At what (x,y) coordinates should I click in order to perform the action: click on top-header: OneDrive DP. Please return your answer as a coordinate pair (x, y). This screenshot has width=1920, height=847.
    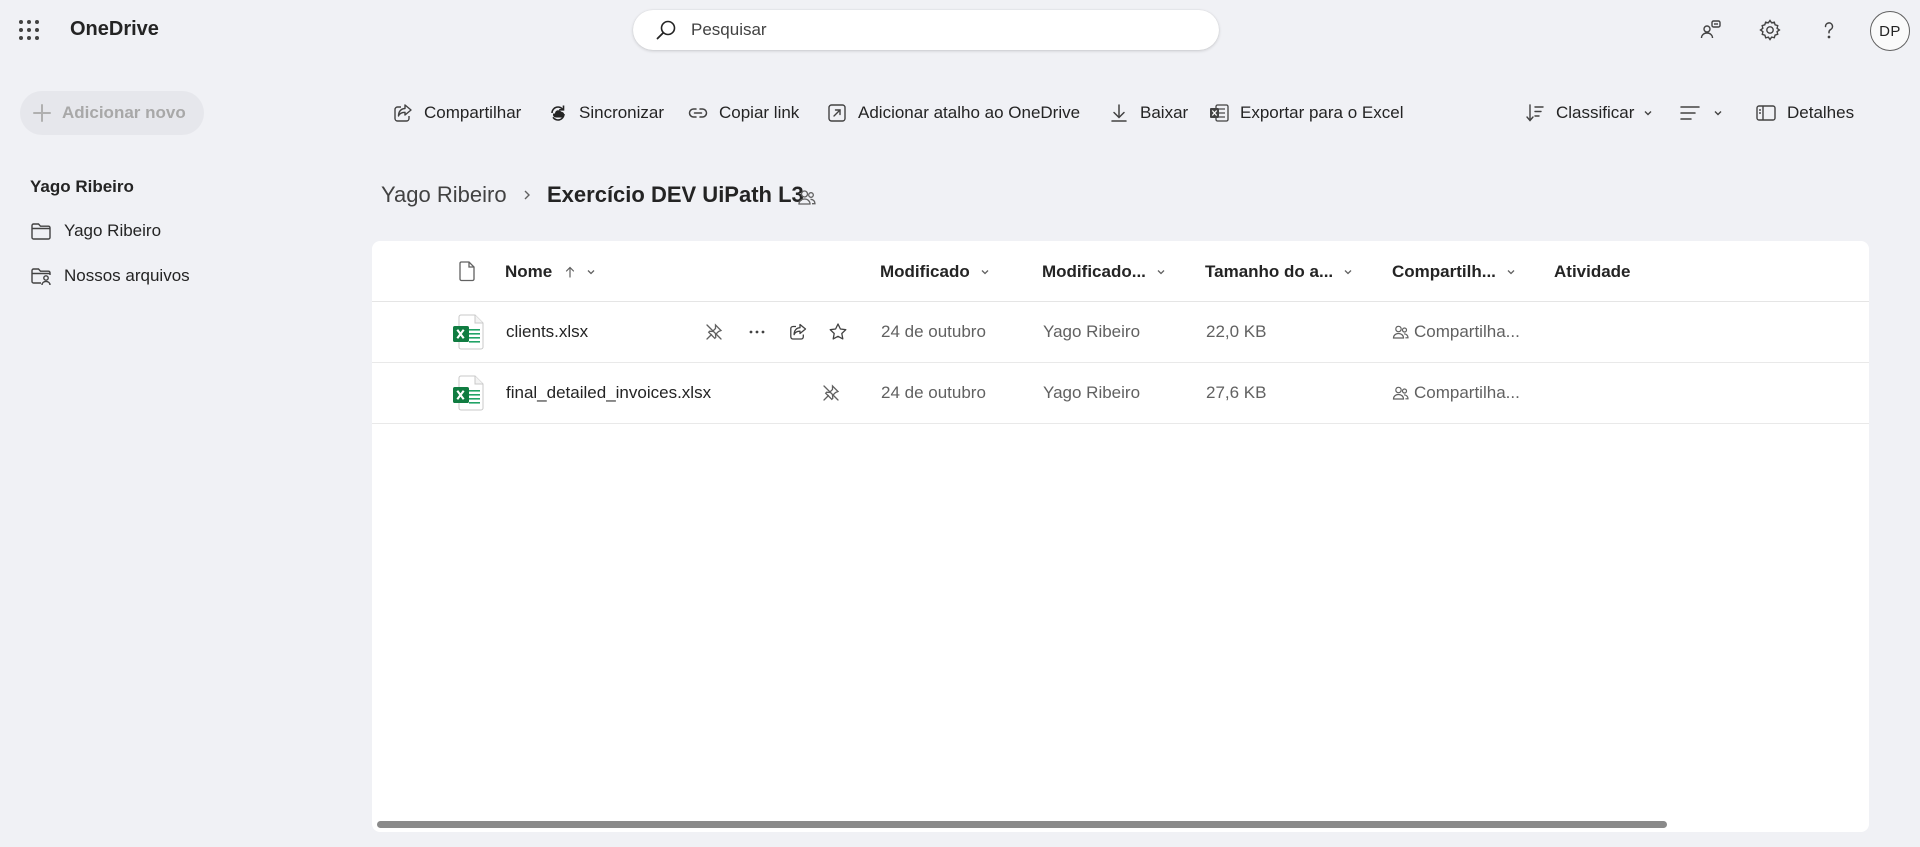
    Looking at the image, I should click on (960, 31).